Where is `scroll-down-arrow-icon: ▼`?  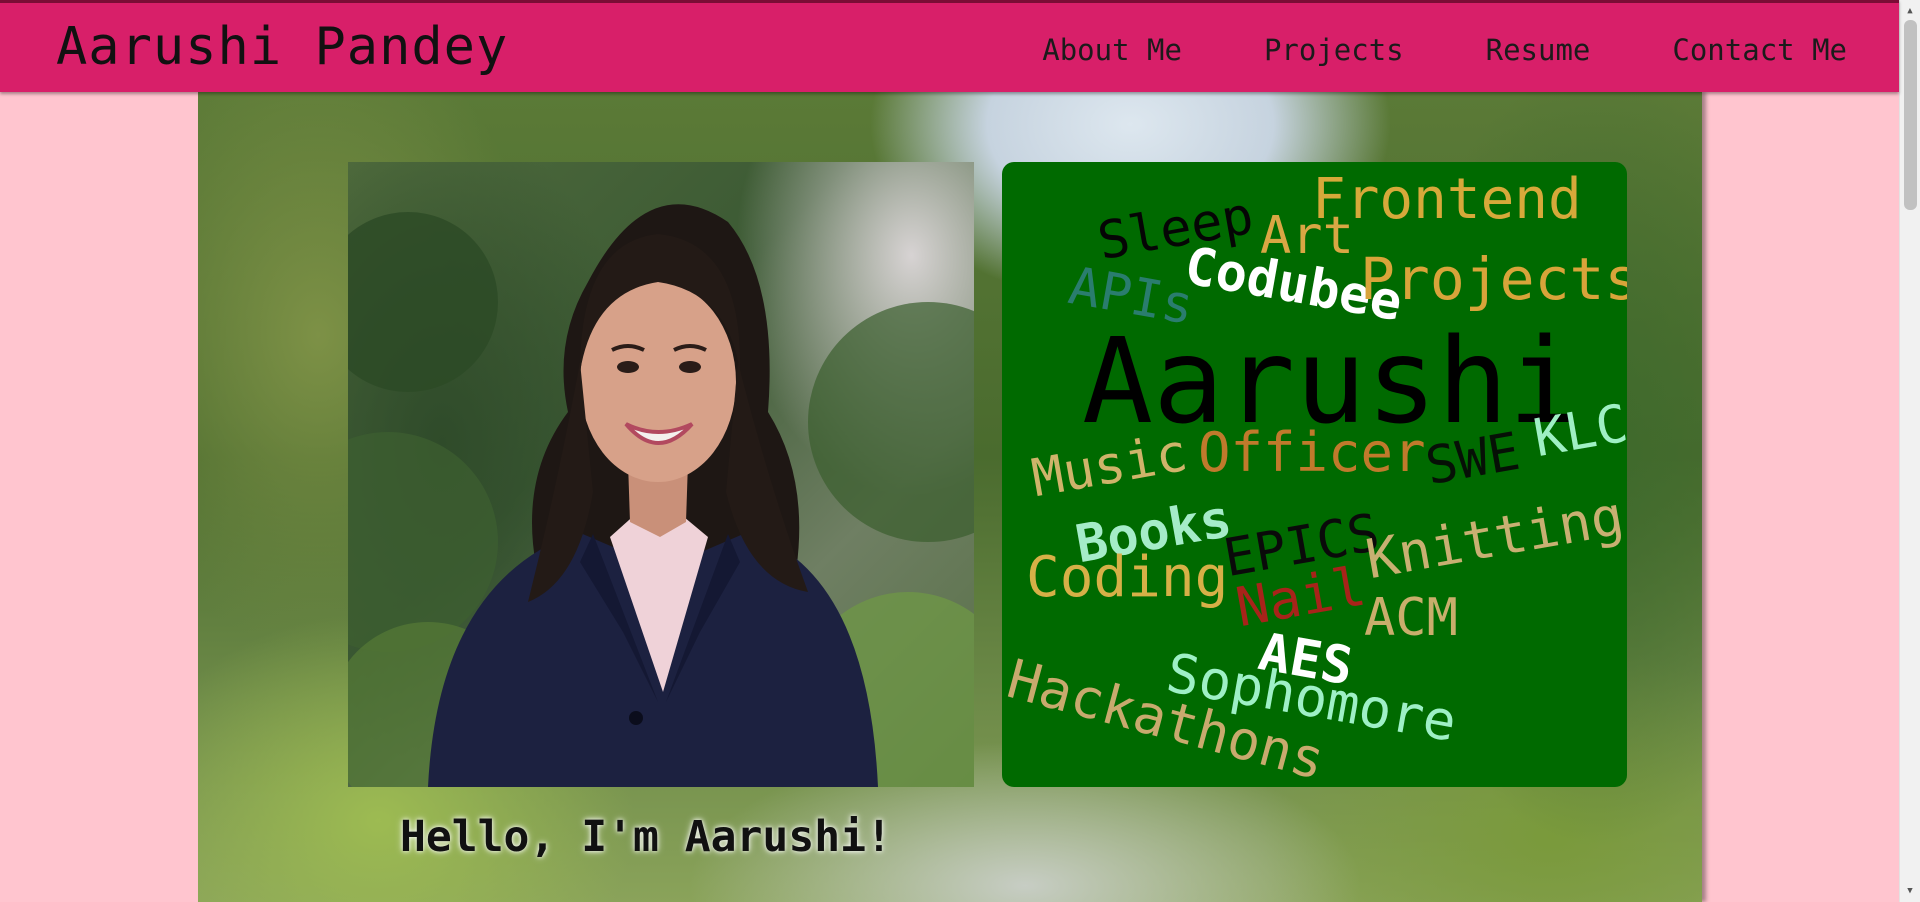
scroll-down-arrow-icon: ▼ is located at coordinates (1910, 891).